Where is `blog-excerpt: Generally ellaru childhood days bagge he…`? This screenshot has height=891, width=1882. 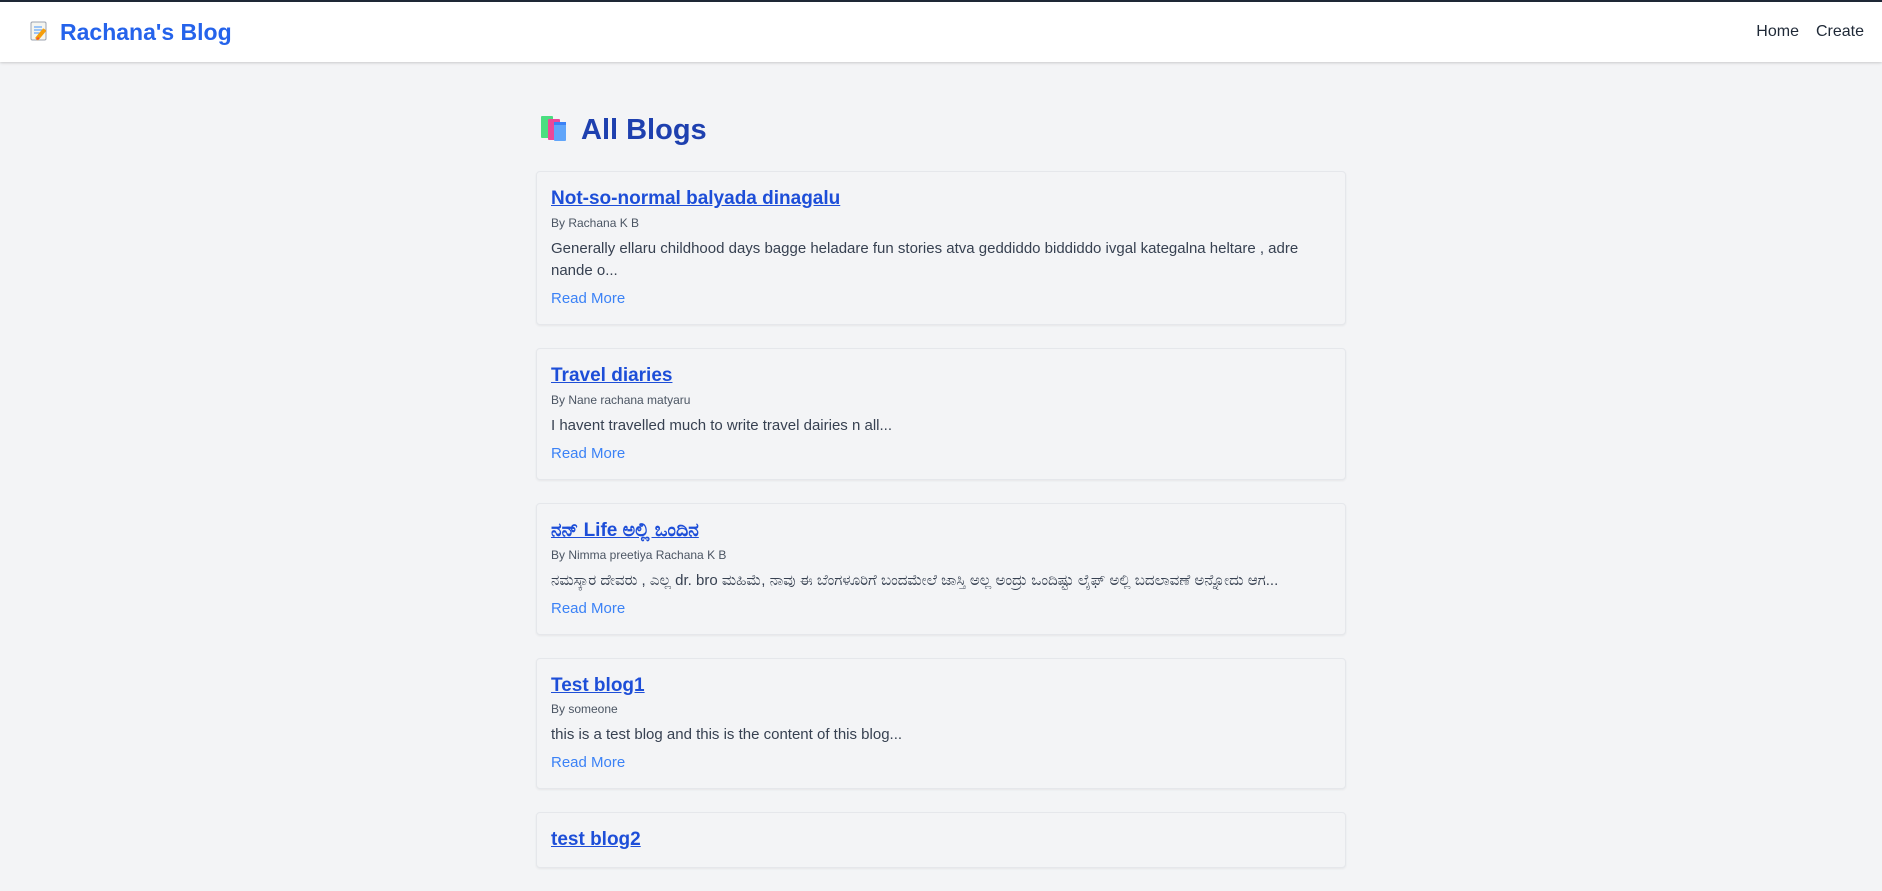
blog-excerpt: Generally ellaru childhood days bagge he… is located at coordinates (925, 259).